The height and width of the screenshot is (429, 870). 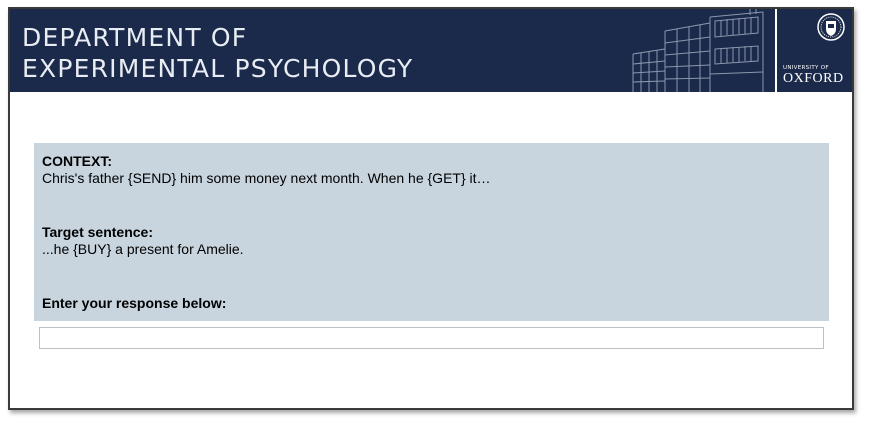 I want to click on context-label: CONTEXT:, so click(x=77, y=161).